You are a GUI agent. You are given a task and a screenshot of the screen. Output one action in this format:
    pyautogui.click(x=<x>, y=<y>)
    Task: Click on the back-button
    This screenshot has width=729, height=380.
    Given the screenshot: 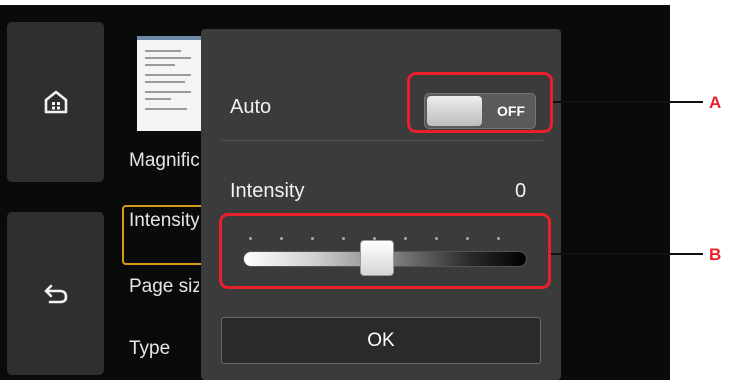 What is the action you would take?
    pyautogui.click(x=55, y=293)
    